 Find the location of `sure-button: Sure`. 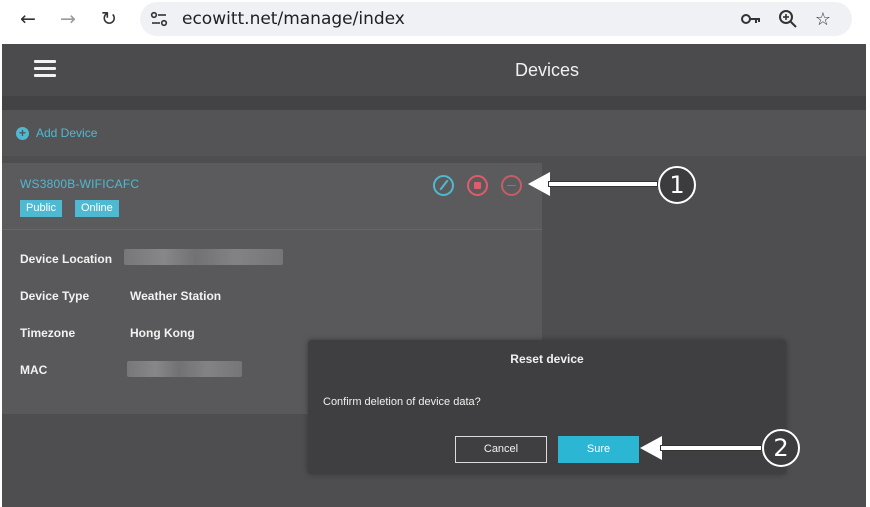

sure-button: Sure is located at coordinates (598, 449).